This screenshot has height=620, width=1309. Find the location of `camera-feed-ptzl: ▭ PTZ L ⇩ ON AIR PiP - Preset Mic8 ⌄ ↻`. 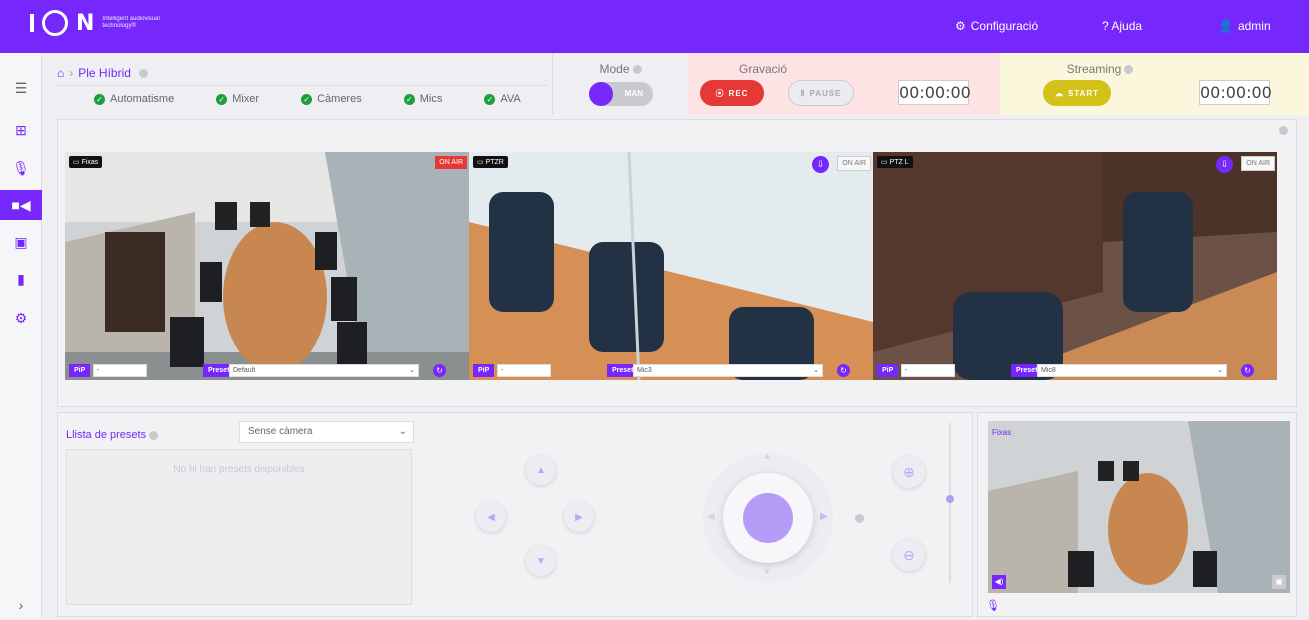

camera-feed-ptzl: ▭ PTZ L ⇩ ON AIR PiP - Preset Mic8 ⌄ ↻ is located at coordinates (1075, 266).